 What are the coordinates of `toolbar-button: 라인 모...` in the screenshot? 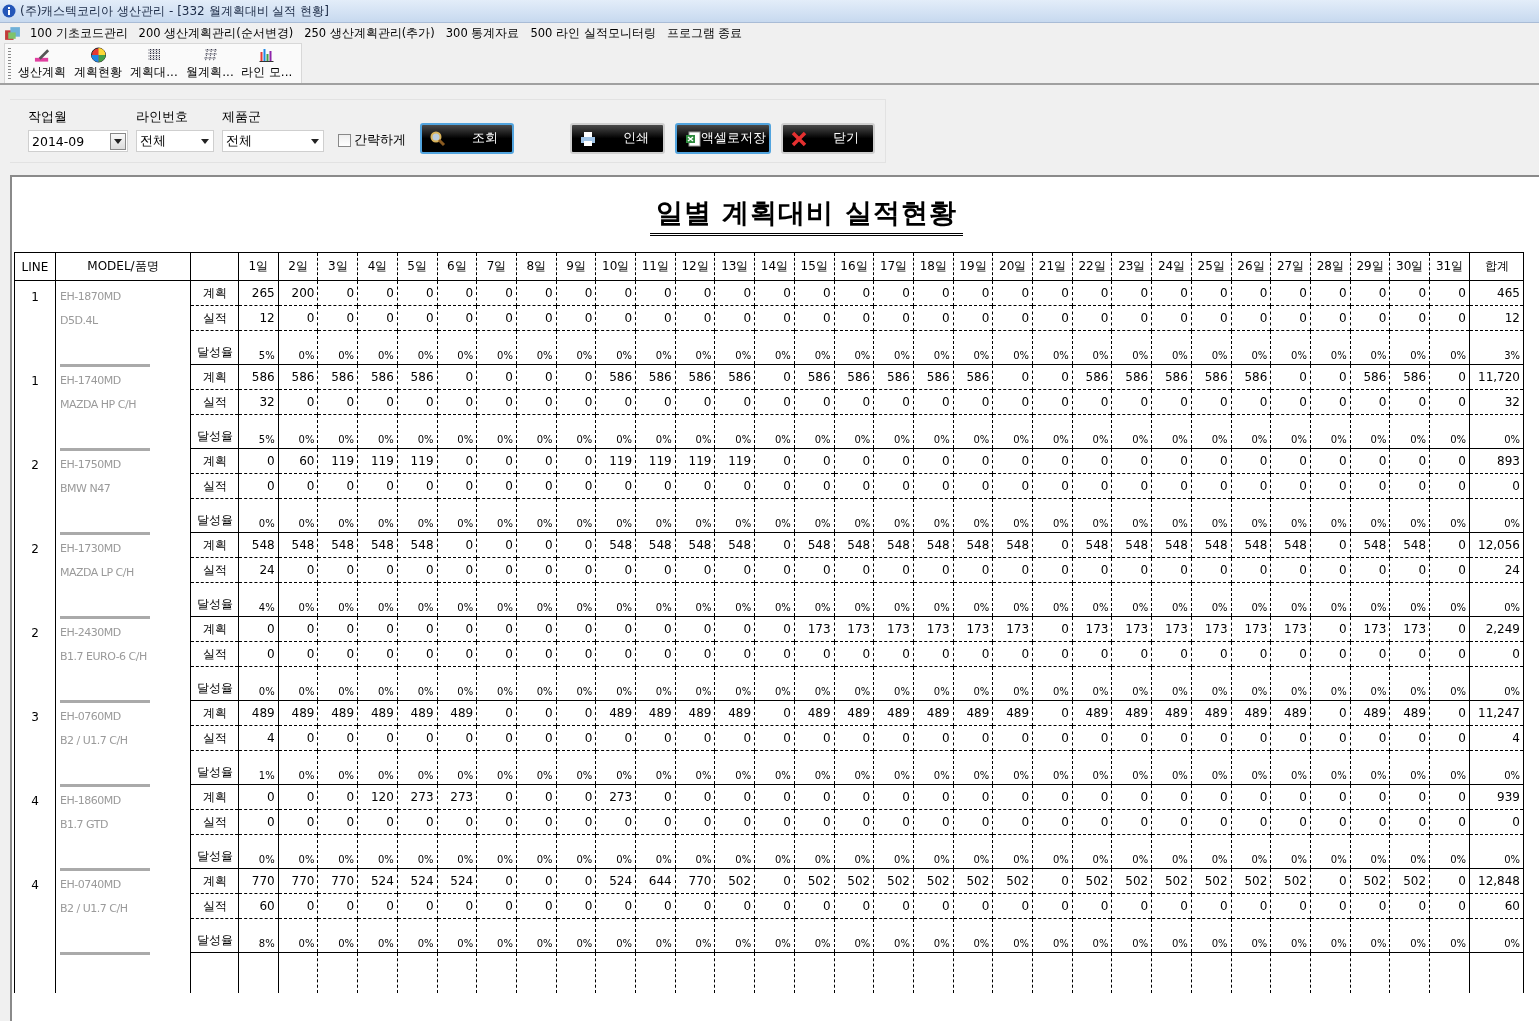 It's located at (267, 63).